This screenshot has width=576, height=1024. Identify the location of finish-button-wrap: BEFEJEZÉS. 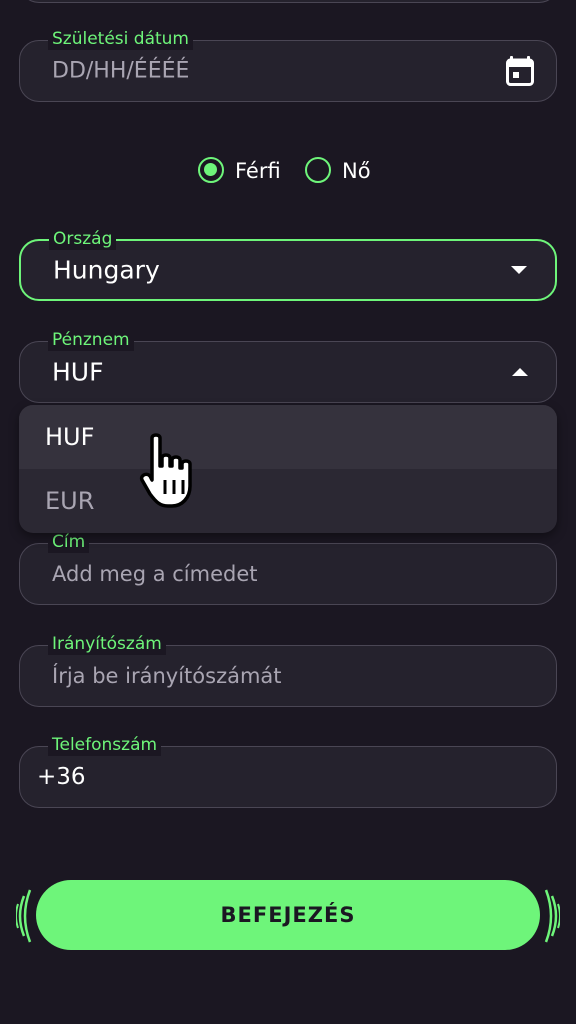
(288, 916).